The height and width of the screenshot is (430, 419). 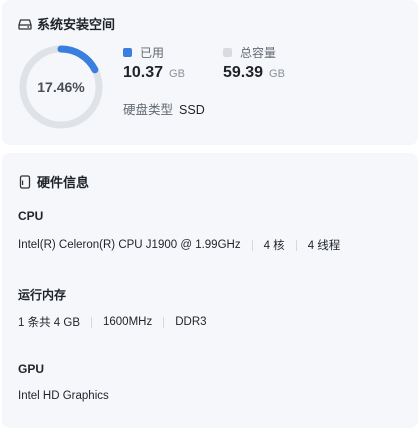 I want to click on hardware-title: 硬件信息, so click(x=63, y=182).